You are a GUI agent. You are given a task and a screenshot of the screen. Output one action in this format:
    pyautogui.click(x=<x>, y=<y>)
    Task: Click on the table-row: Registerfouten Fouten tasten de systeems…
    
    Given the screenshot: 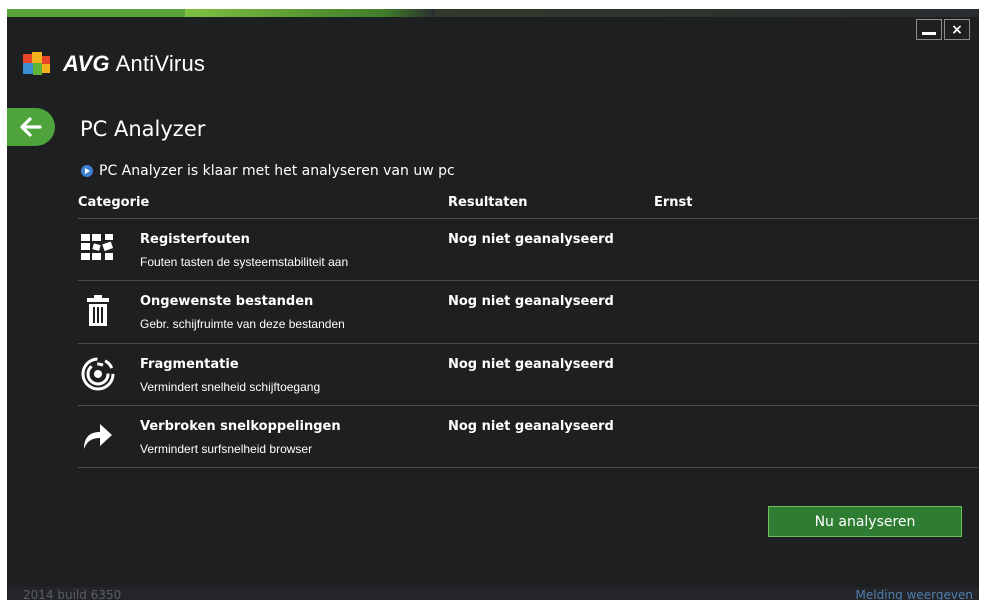 What is the action you would take?
    pyautogui.click(x=528, y=250)
    